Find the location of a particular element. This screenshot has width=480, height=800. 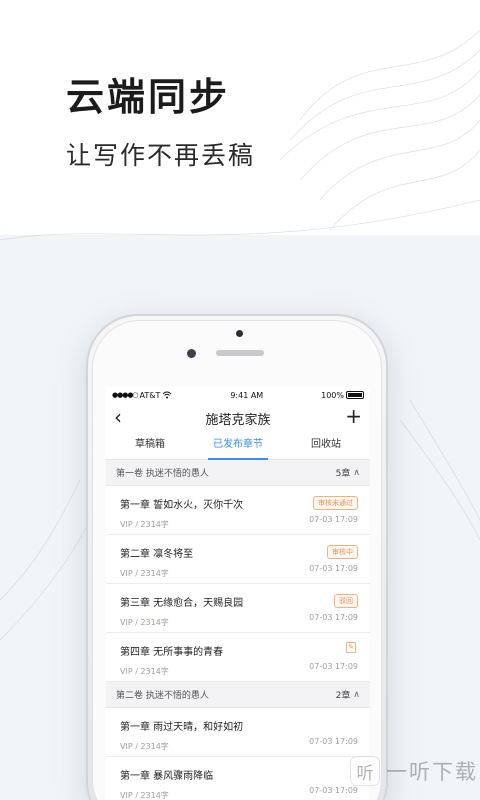

back-button: ‹ is located at coordinates (118, 417).